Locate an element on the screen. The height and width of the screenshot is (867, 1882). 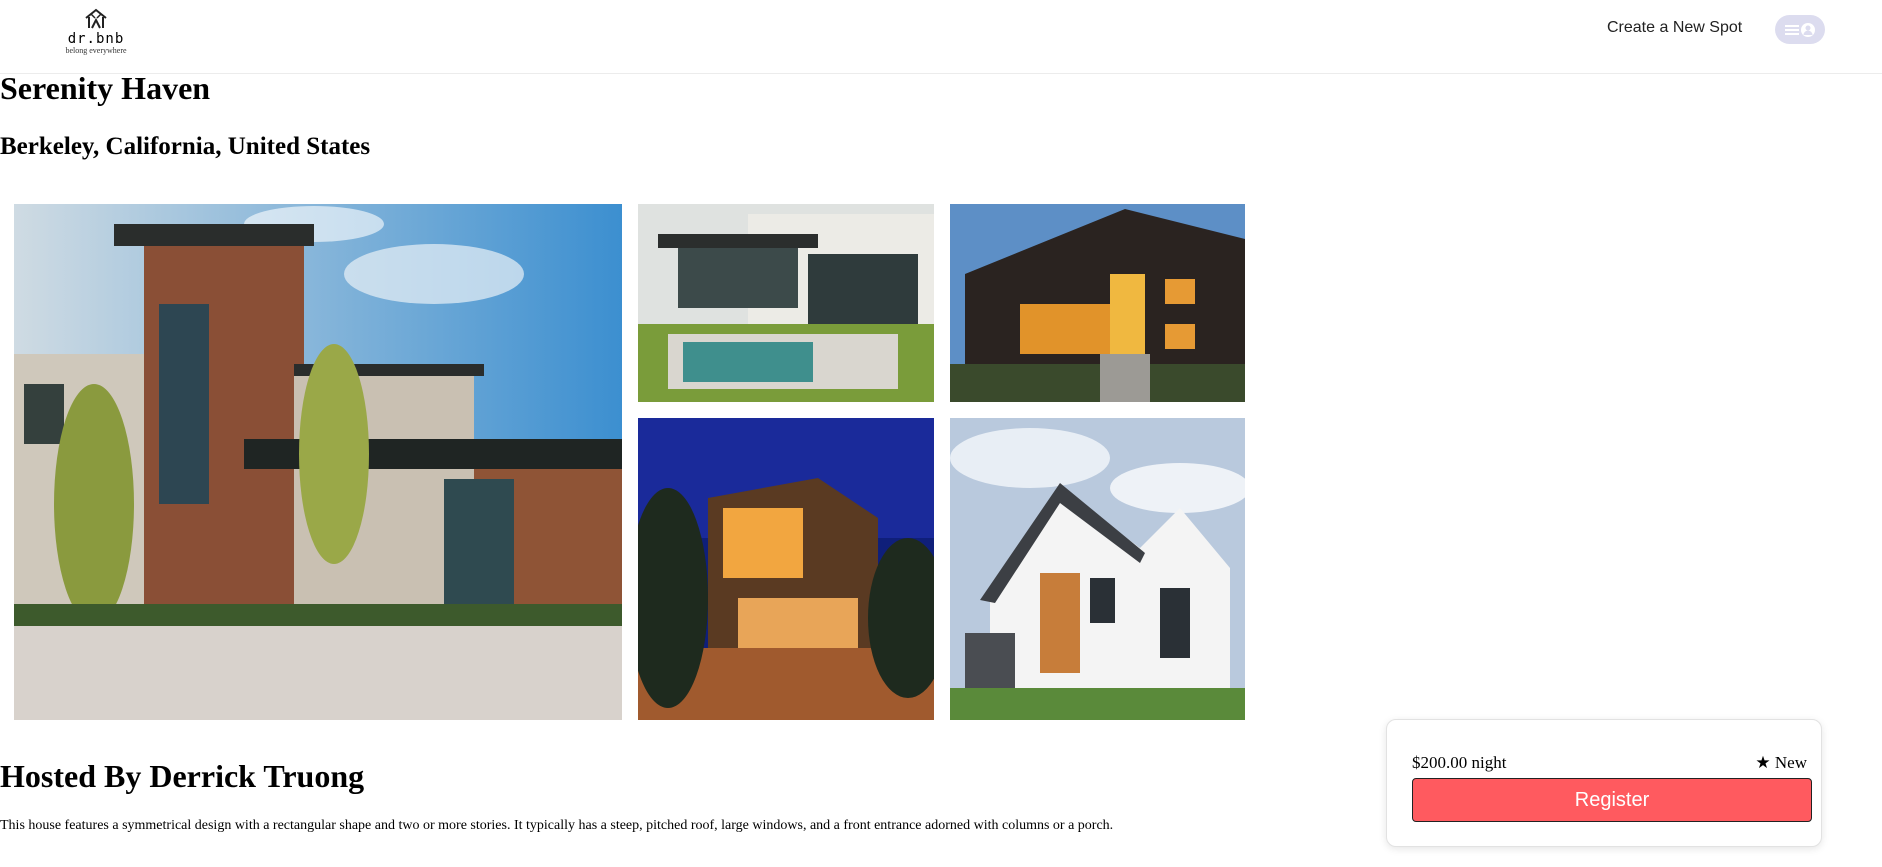
menu-user-icon is located at coordinates (1800, 30).